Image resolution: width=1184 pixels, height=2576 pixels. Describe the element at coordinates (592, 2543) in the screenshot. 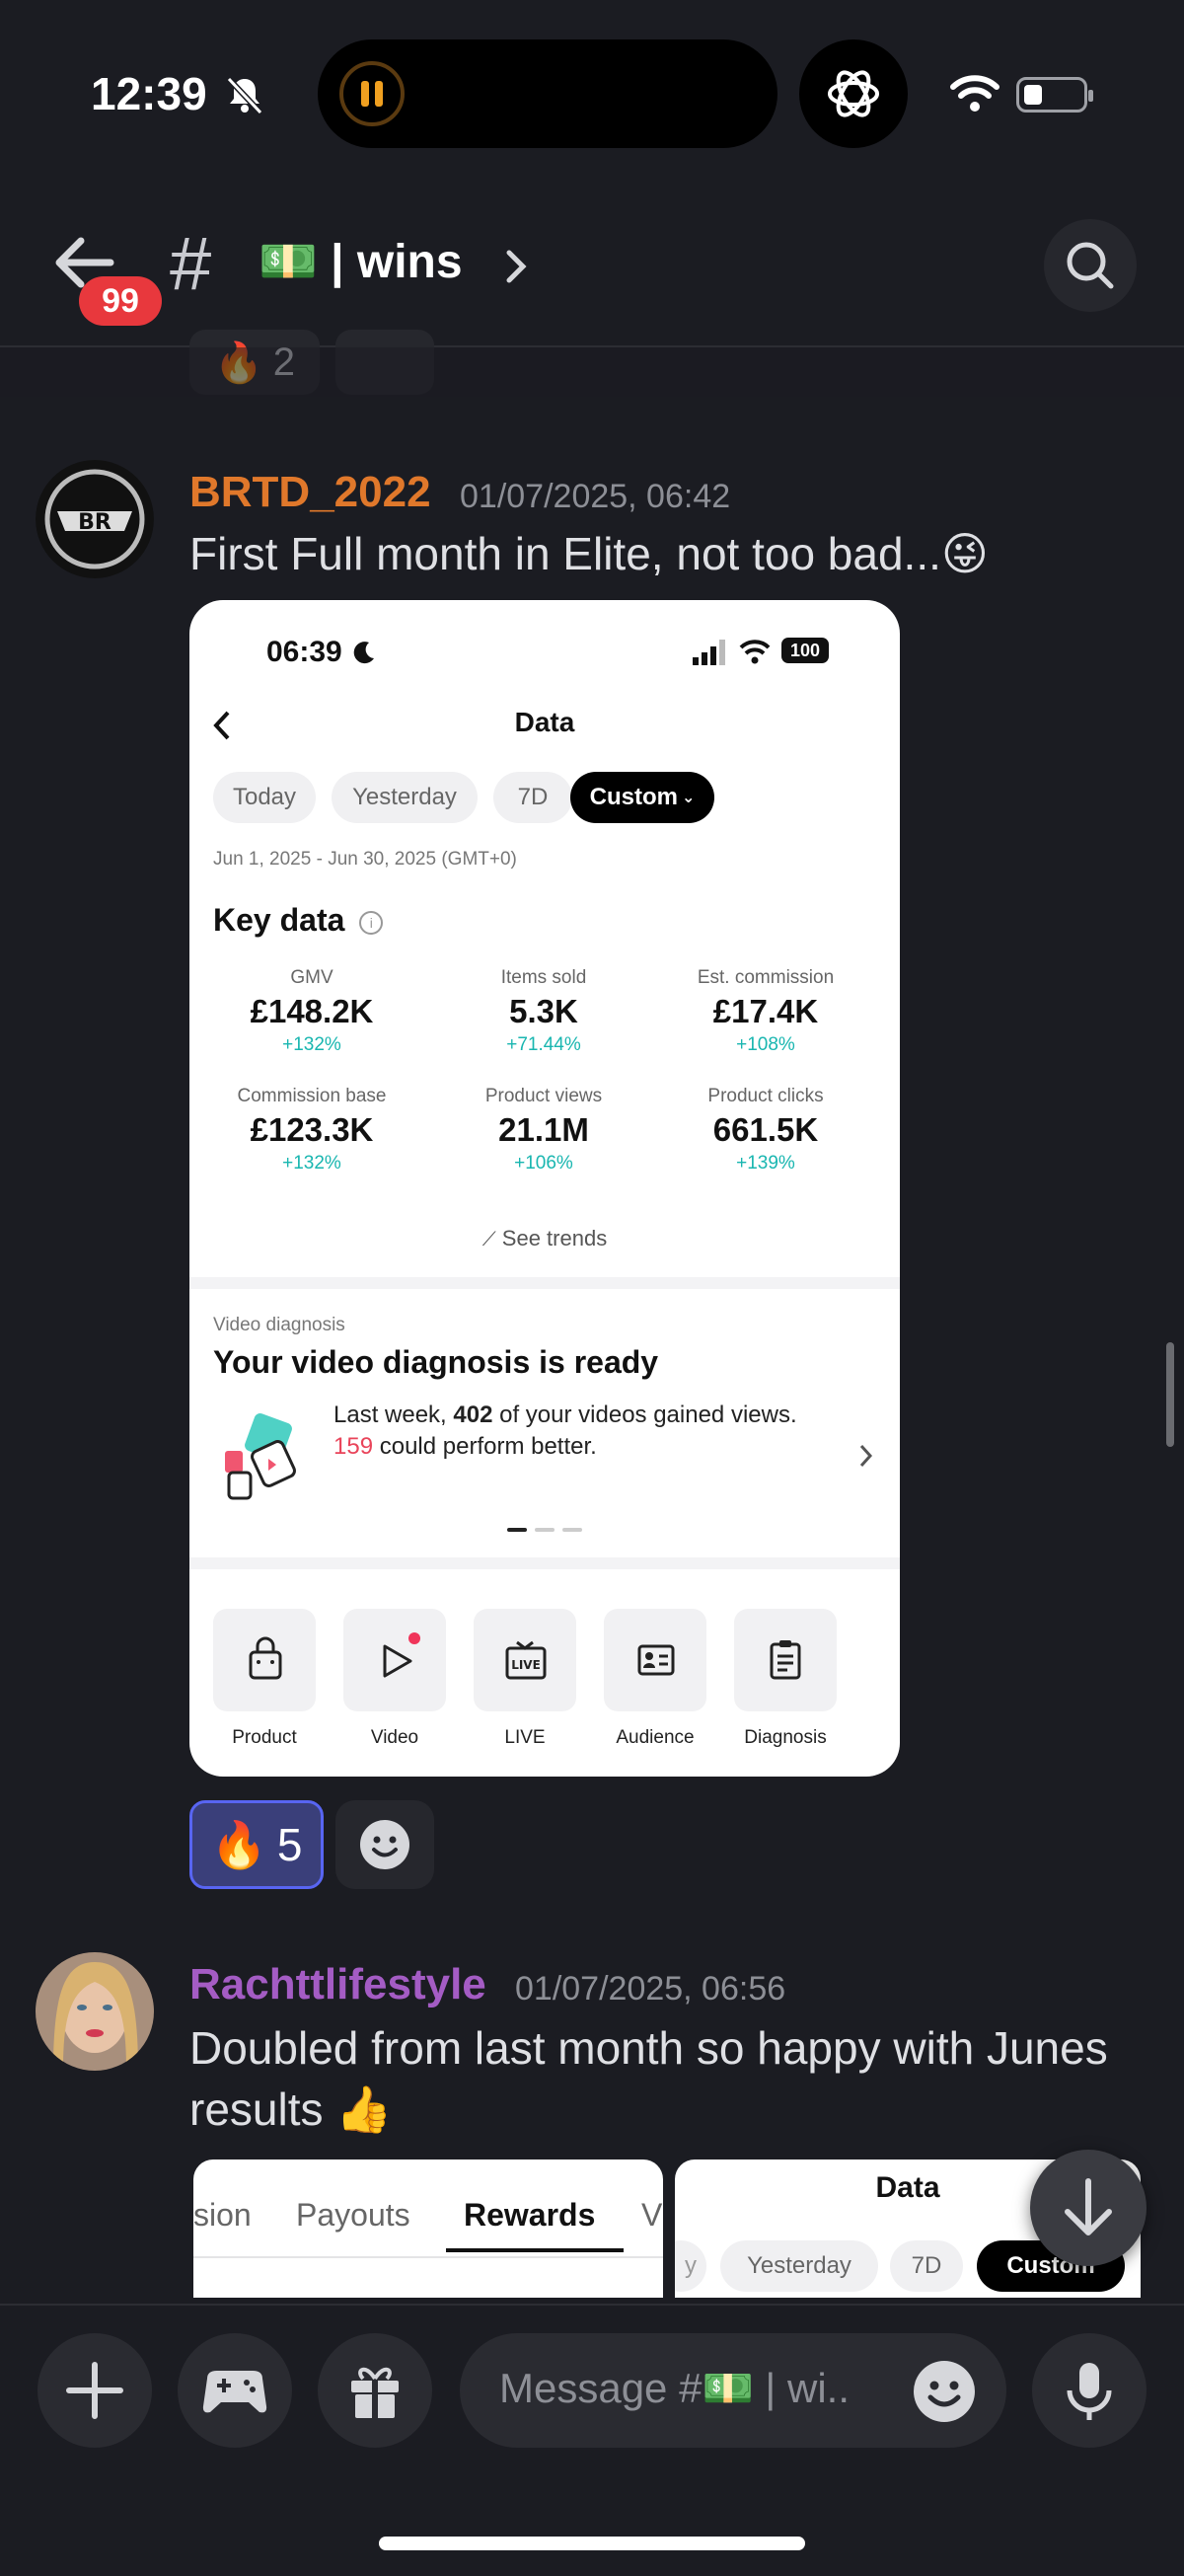

I see `home-indicator` at that location.